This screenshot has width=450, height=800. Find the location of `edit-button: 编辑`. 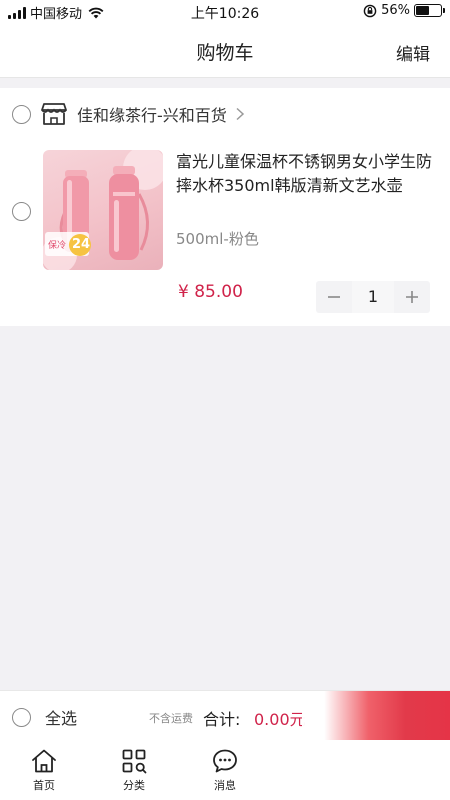

edit-button: 编辑 is located at coordinates (413, 52).